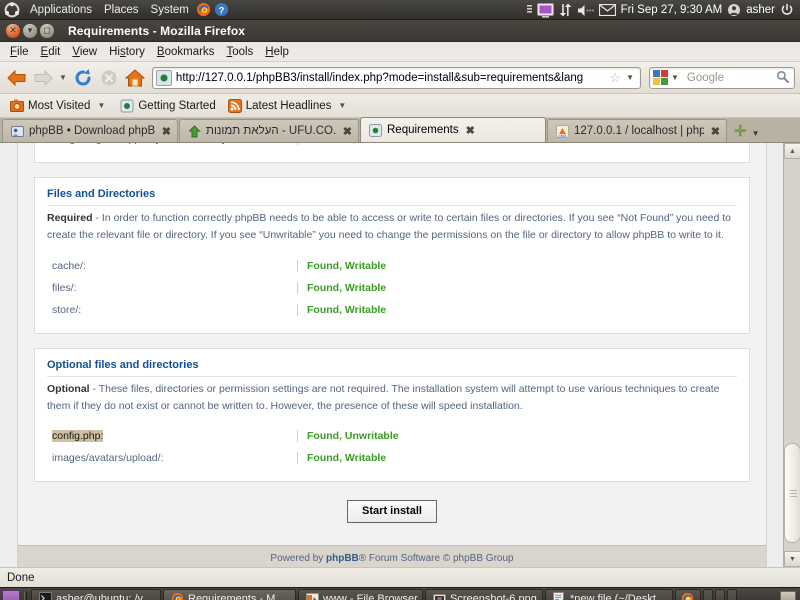 The width and height of the screenshot is (800, 600). I want to click on display-icon, so click(545, 10).